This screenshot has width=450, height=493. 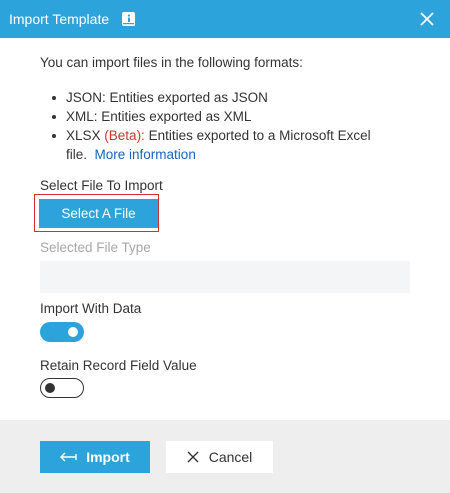 I want to click on format-item-xml: XML: Entities exported as XML, so click(x=222, y=116).